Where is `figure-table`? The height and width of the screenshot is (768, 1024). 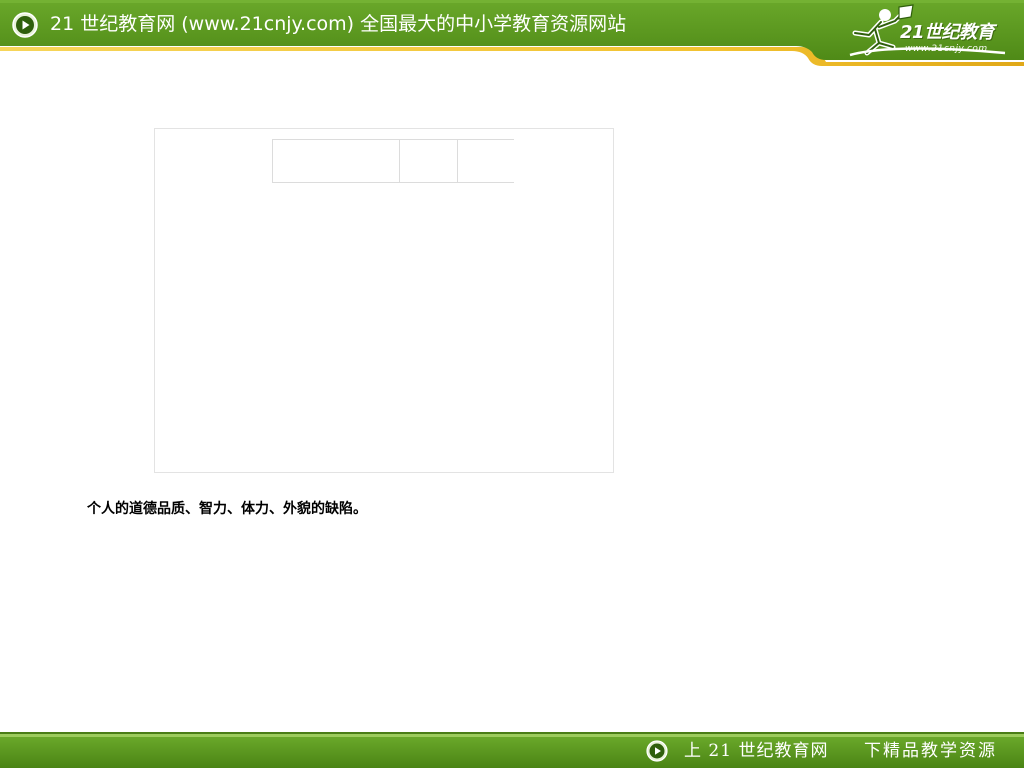 figure-table is located at coordinates (393, 161).